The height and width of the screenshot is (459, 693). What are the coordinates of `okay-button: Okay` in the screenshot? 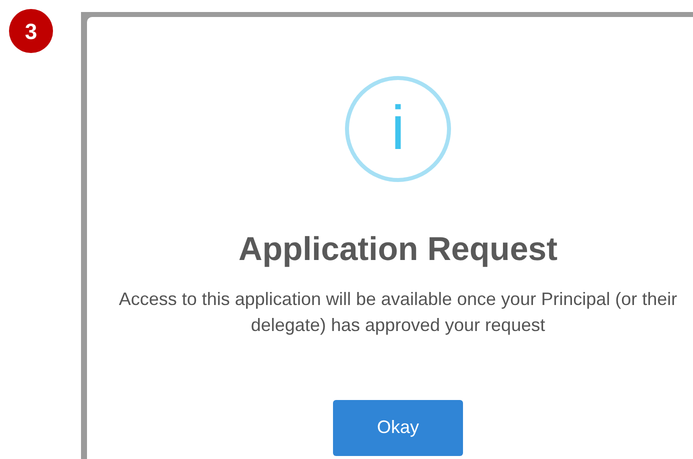 It's located at (398, 428).